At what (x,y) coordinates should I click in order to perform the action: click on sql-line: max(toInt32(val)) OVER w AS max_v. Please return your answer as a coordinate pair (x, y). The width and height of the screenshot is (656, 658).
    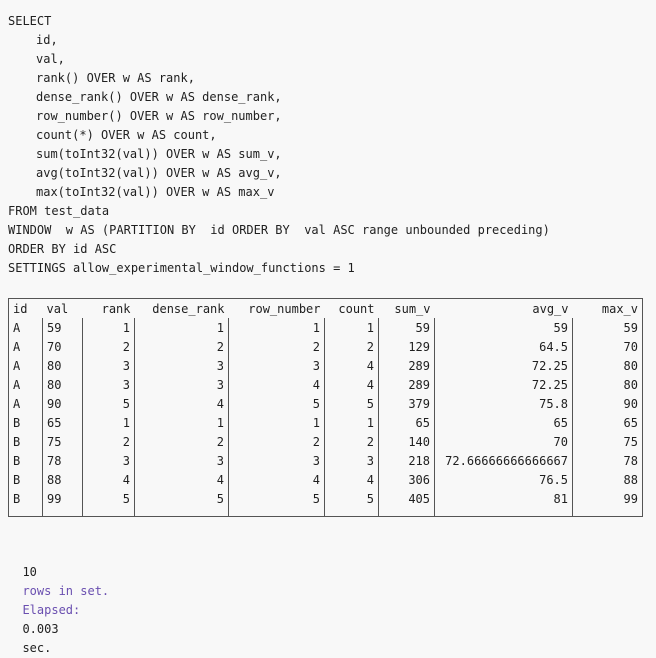
    Looking at the image, I should click on (155, 192).